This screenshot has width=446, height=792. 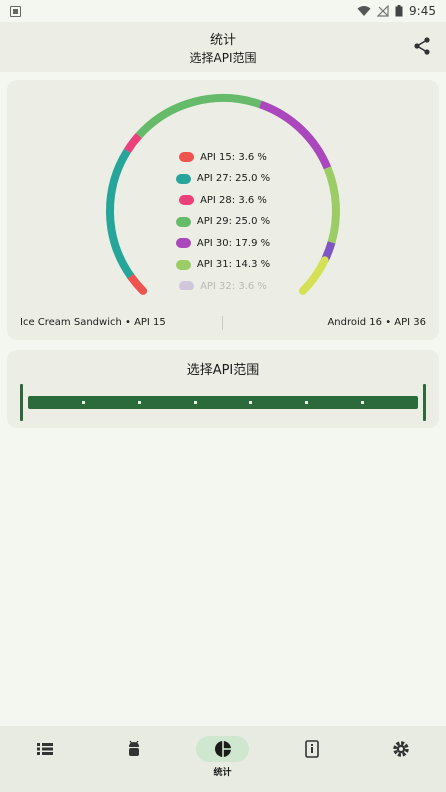 I want to click on legend-label: API 31: 14.3 %, so click(x=233, y=264).